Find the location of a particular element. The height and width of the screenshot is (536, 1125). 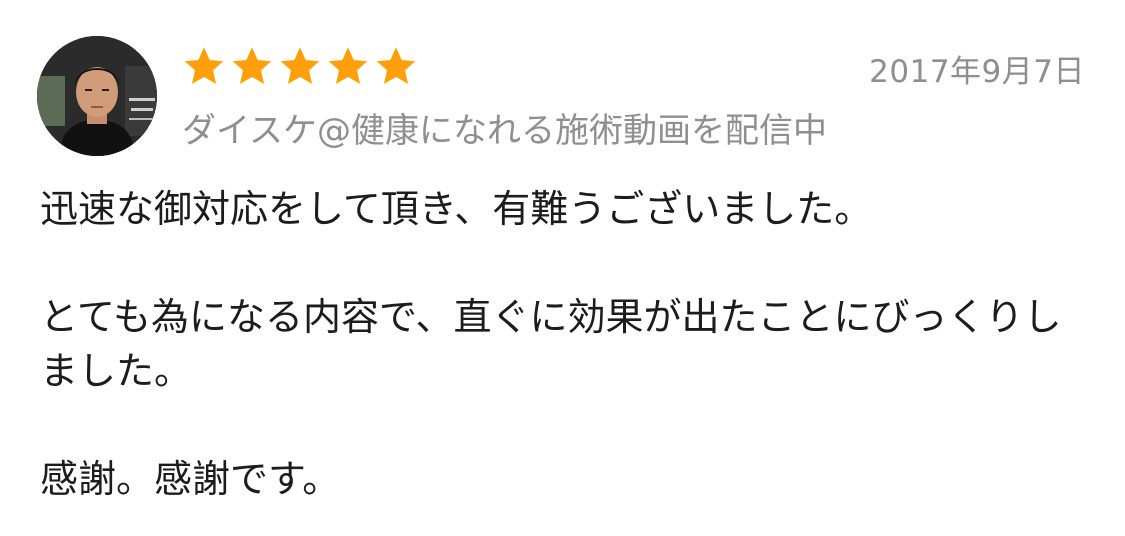

review-date: 2017年9月7日 is located at coordinates (977, 72).